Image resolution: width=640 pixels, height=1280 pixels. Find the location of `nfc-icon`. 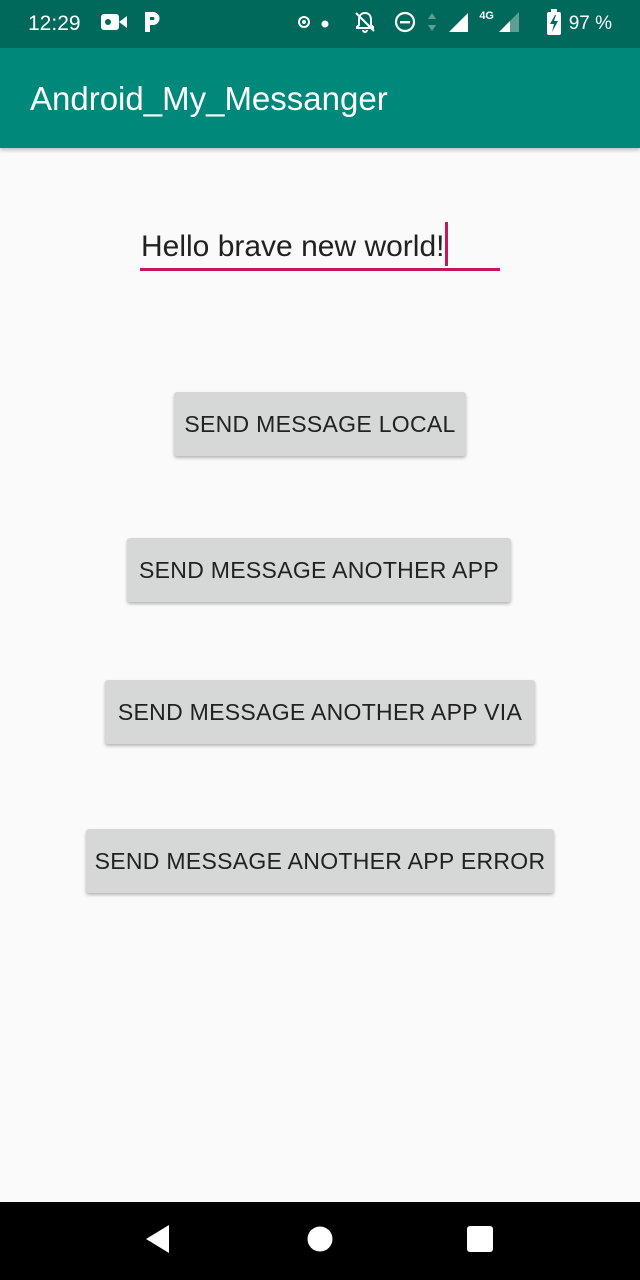

nfc-icon is located at coordinates (304, 24).